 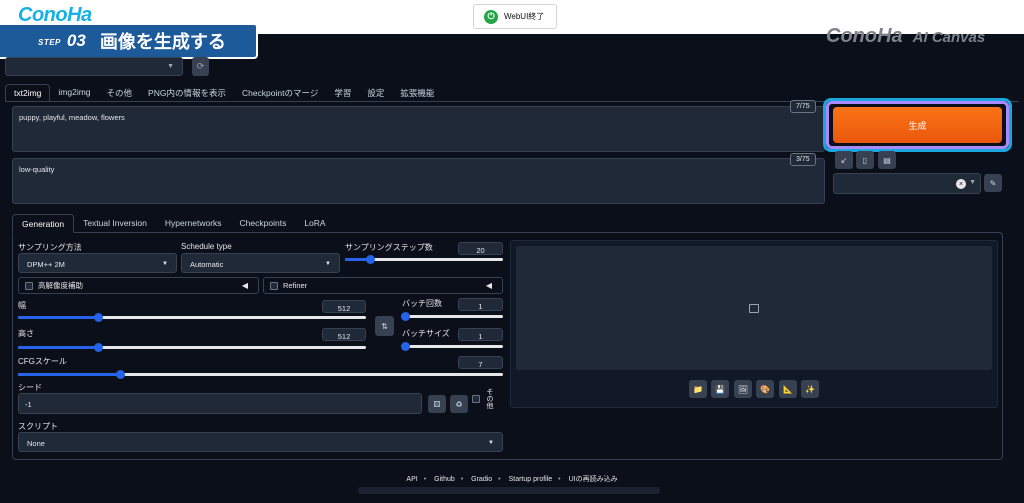 I want to click on save-icon: 💾, so click(x=720, y=389).